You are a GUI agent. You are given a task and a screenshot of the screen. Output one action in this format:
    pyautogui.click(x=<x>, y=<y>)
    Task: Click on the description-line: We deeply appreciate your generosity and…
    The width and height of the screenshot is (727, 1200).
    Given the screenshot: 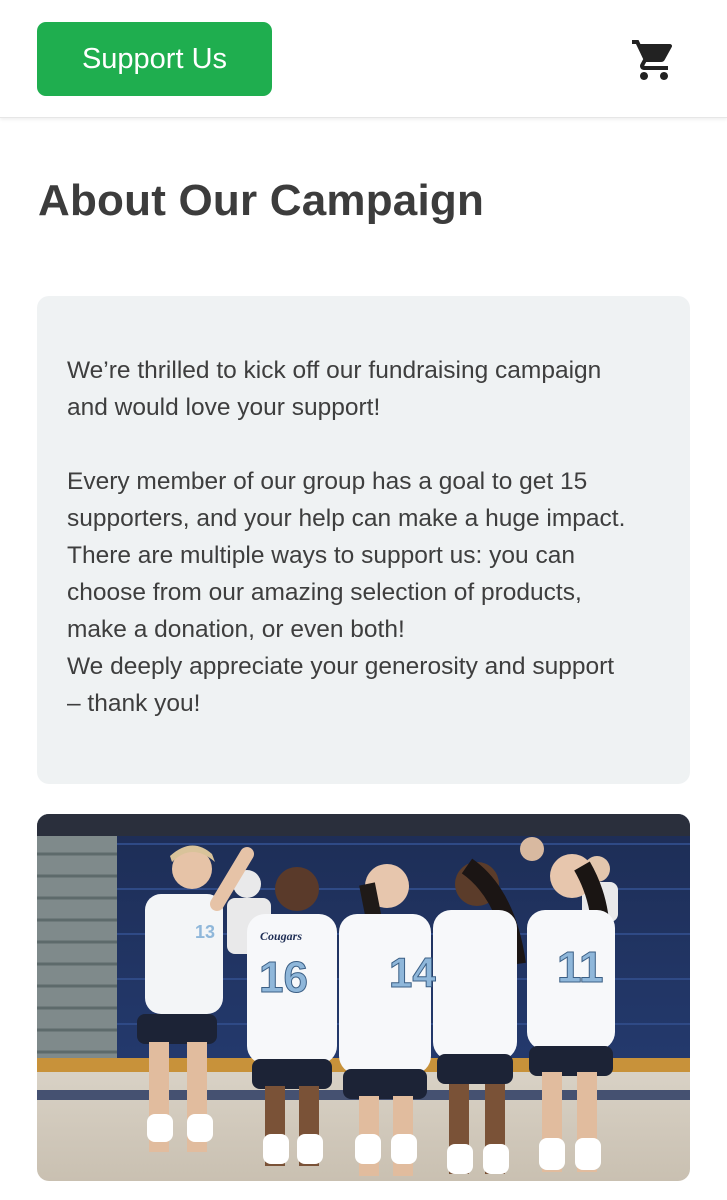 What is the action you would take?
    pyautogui.click(x=341, y=666)
    